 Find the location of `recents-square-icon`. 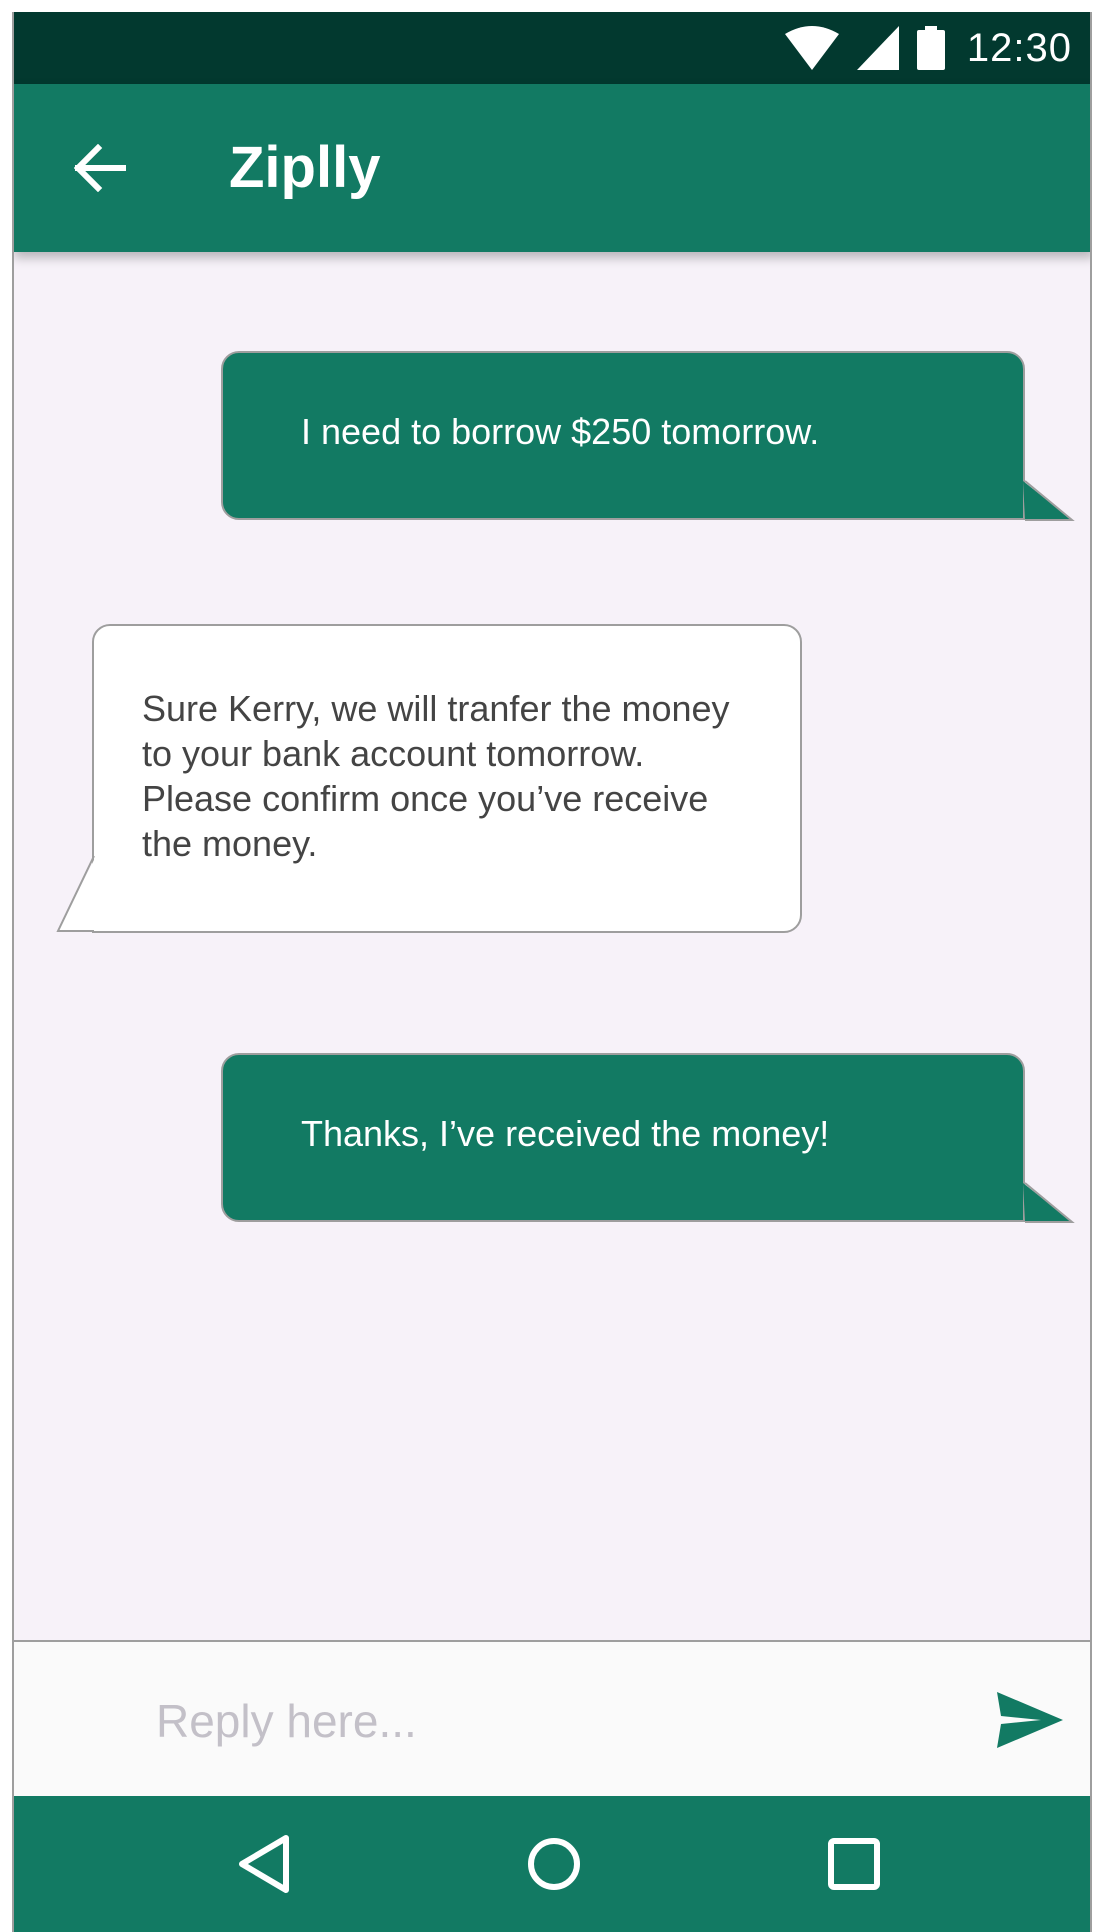

recents-square-icon is located at coordinates (854, 1864).